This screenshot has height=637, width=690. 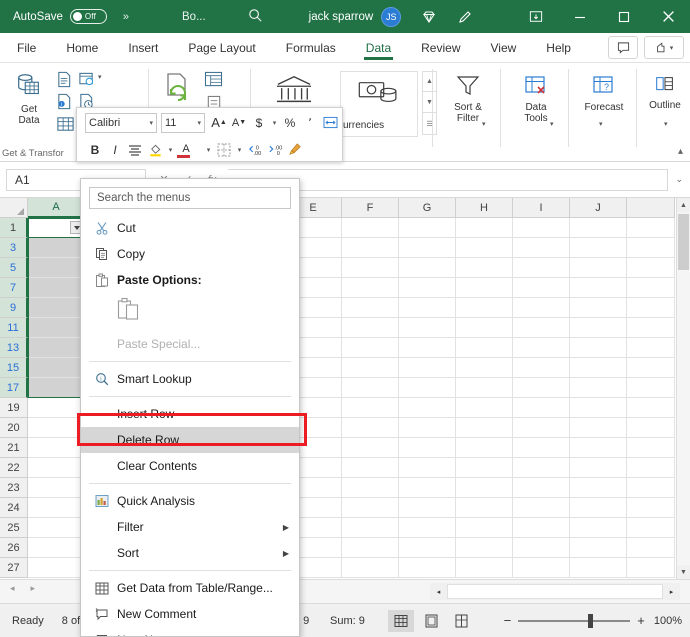 I want to click on menu-item-new-comment: New Comment, so click(x=190, y=614).